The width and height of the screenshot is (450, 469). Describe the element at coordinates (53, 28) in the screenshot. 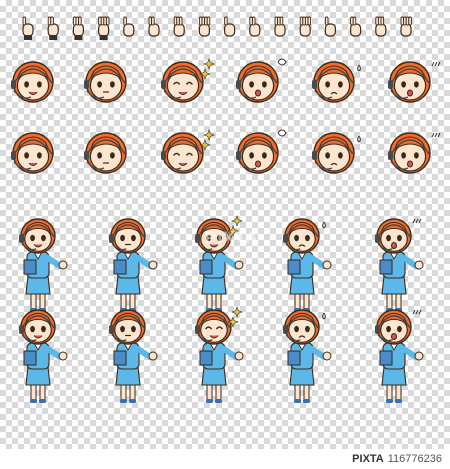

I see `pointing-hand-icon` at that location.